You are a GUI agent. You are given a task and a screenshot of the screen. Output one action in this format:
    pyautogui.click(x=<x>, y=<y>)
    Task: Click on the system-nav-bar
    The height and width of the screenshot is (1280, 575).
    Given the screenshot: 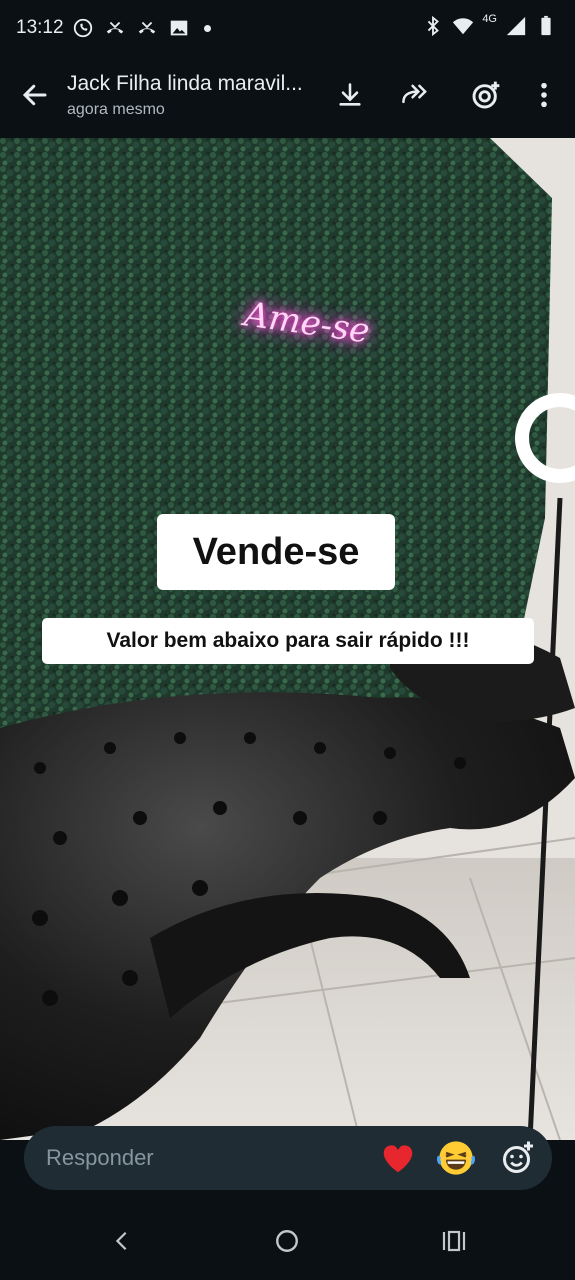 What is the action you would take?
    pyautogui.click(x=287, y=1240)
    